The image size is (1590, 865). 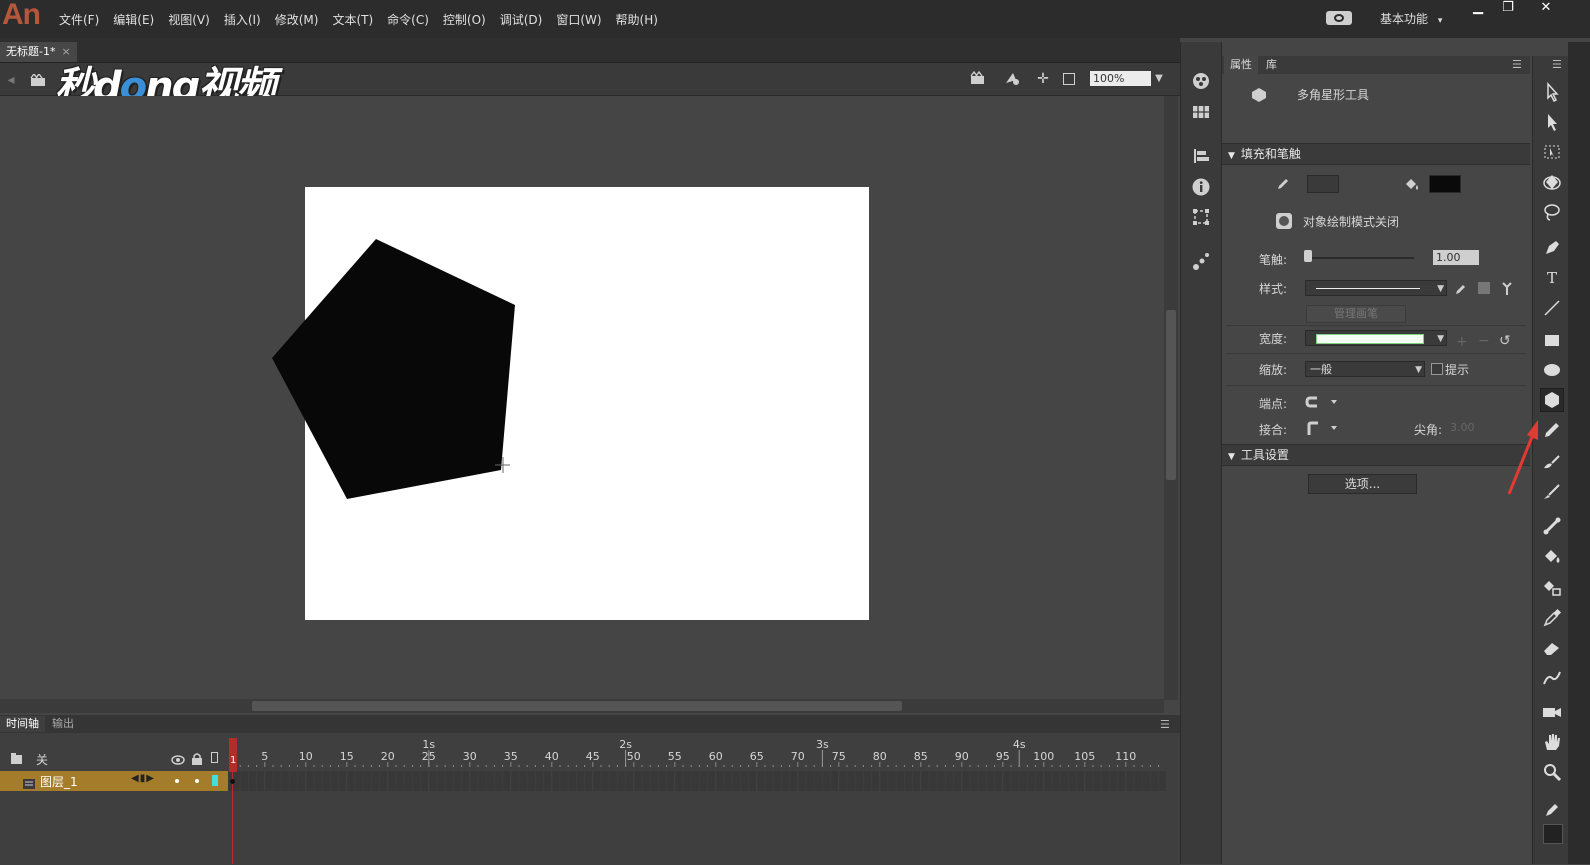 What do you see at coordinates (1159, 79) in the screenshot?
I see `chevron-down-icon: ▼` at bounding box center [1159, 79].